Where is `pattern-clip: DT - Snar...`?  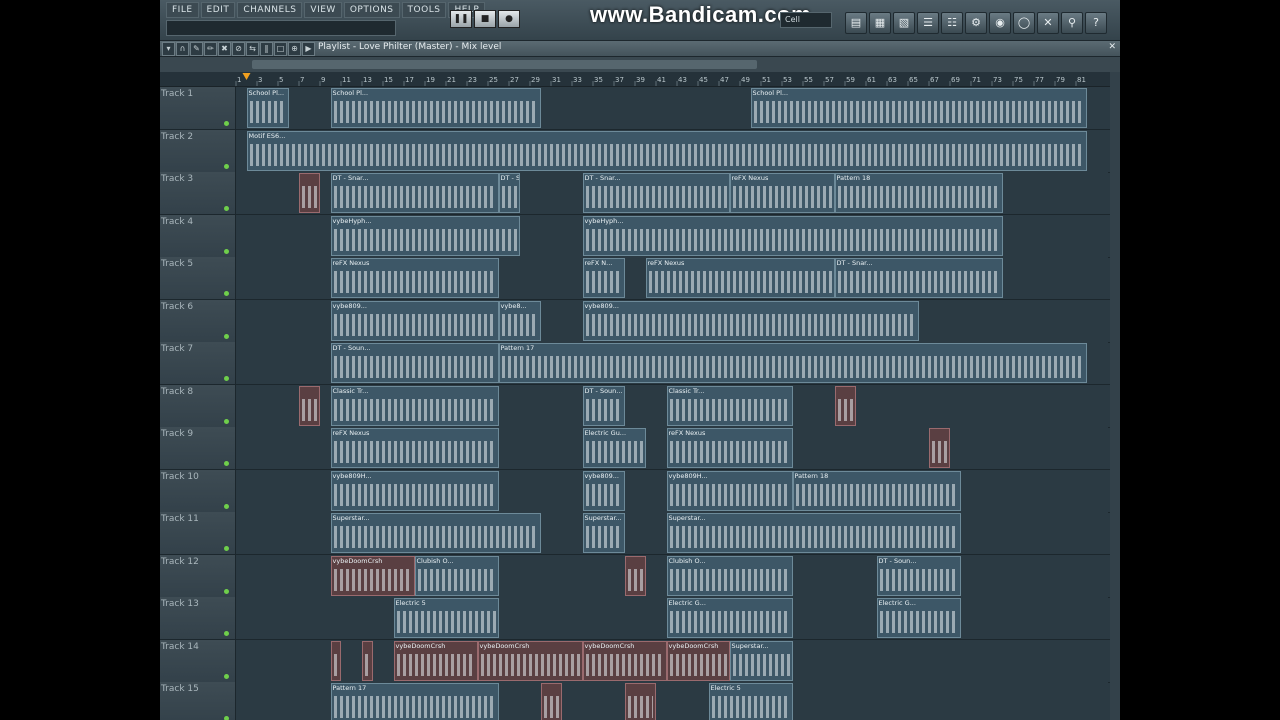 pattern-clip: DT - Snar... is located at coordinates (414, 193).